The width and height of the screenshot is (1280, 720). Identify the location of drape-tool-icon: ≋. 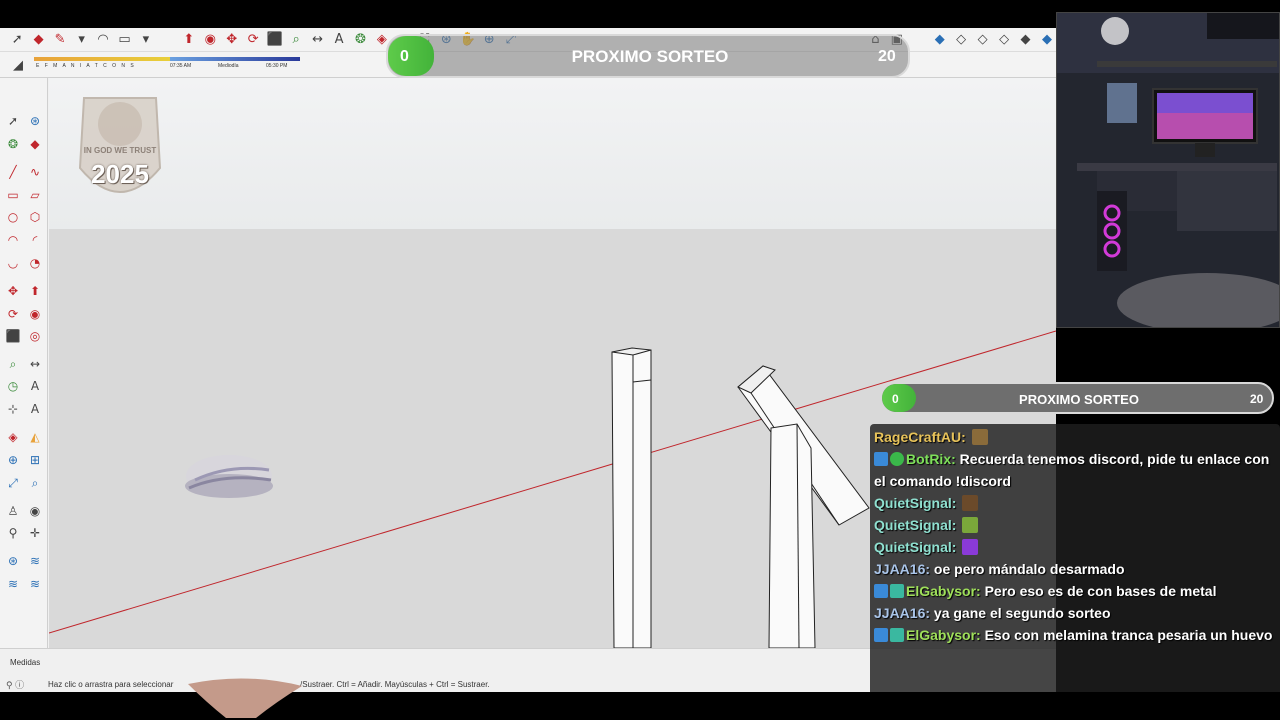
(35, 584).